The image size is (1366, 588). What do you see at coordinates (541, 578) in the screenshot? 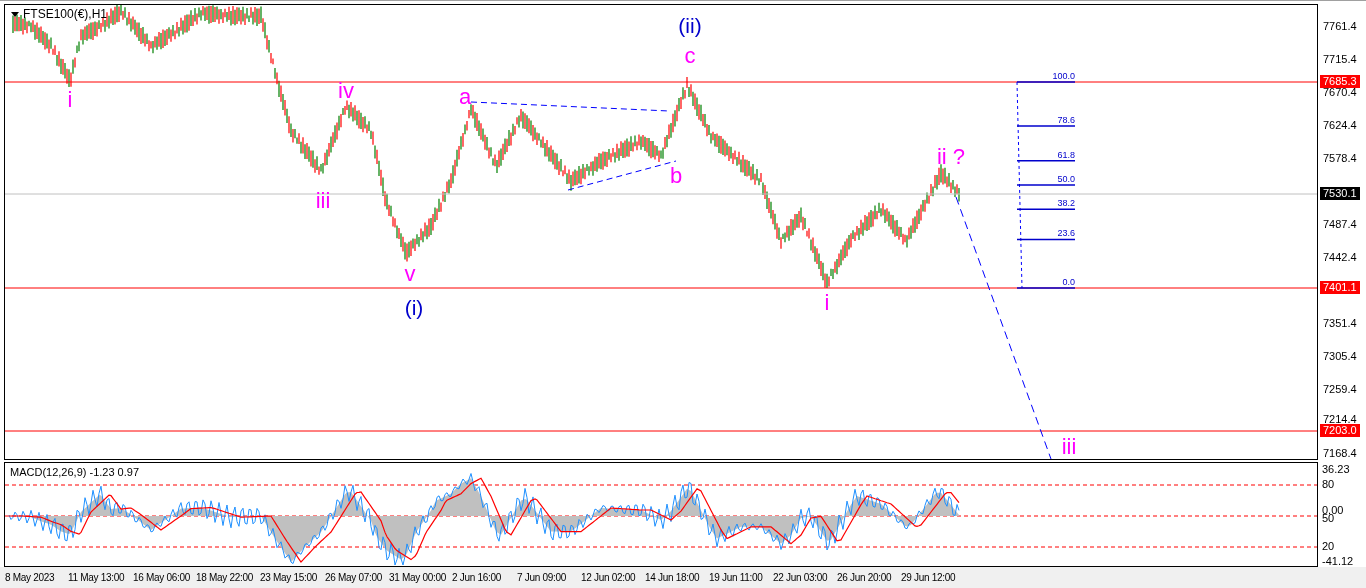
I see `time-tick-label: 7 Jun 09:00` at bounding box center [541, 578].